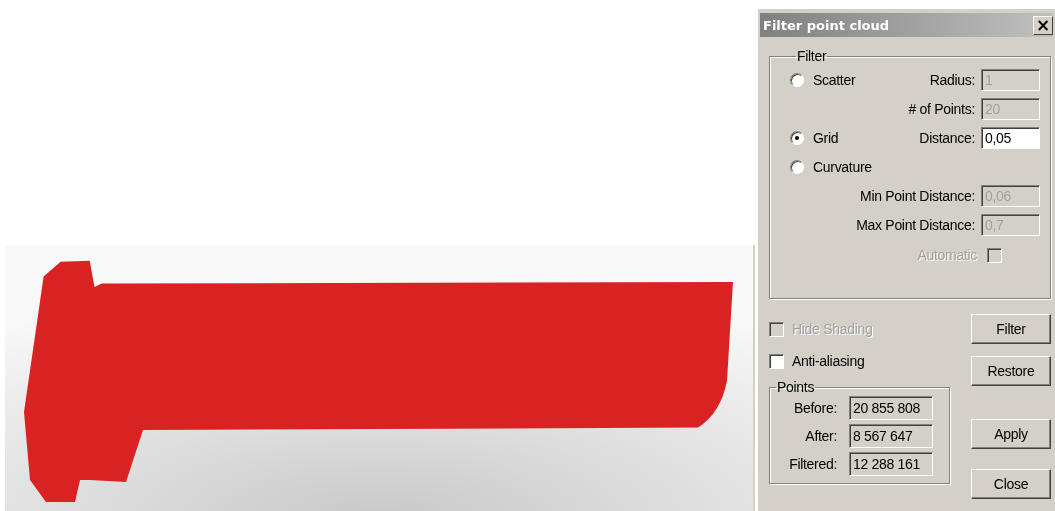 The width and height of the screenshot is (1055, 511). Describe the element at coordinates (812, 56) in the screenshot. I see `group-label: Filter` at that location.